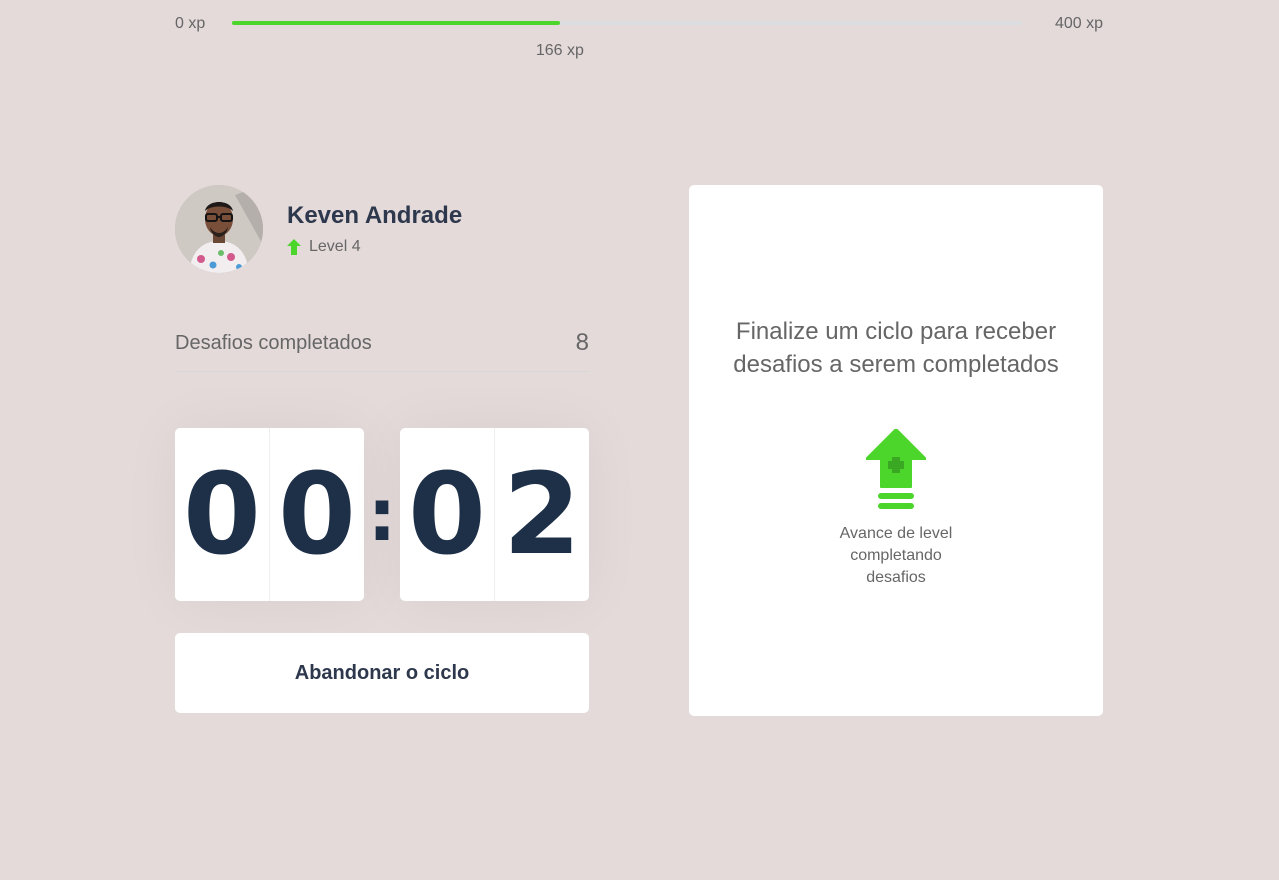 The image size is (1279, 880). What do you see at coordinates (222, 514) in the screenshot?
I see `minutes-tens-digit: 0` at bounding box center [222, 514].